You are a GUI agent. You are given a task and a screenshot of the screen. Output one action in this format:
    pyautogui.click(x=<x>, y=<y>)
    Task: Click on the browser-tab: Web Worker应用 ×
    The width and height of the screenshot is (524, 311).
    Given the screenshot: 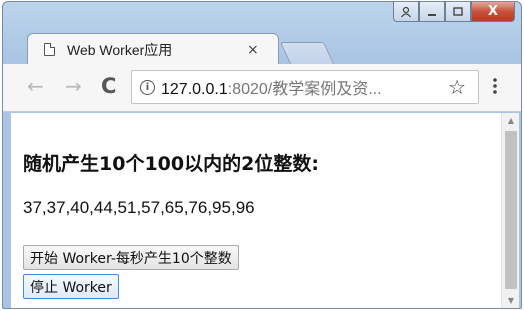 What is the action you would take?
    pyautogui.click(x=153, y=49)
    